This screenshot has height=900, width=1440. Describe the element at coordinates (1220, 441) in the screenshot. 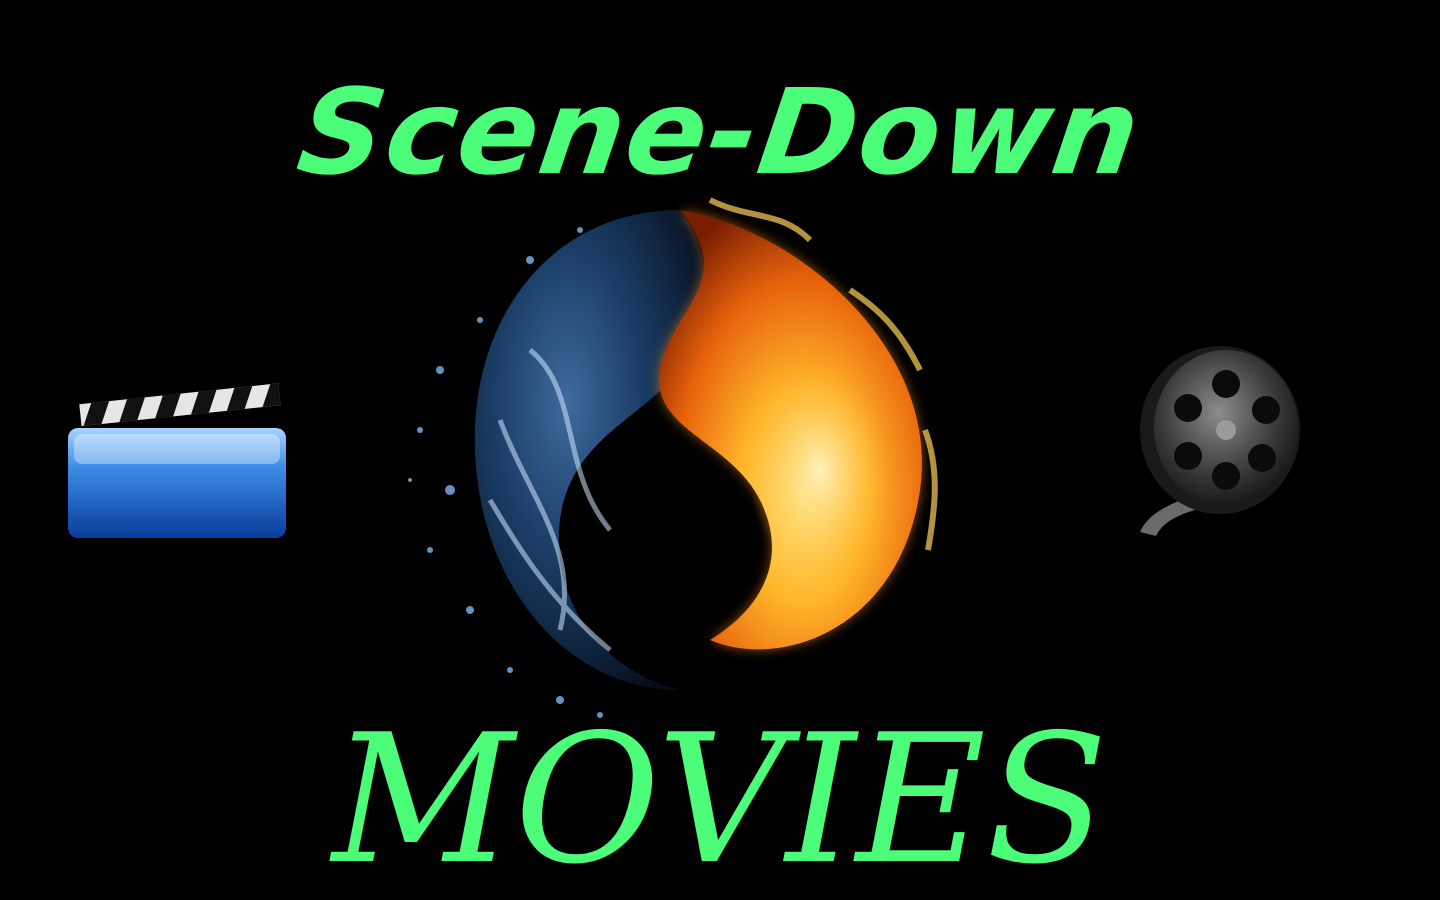

I see `film-reel-icon` at that location.